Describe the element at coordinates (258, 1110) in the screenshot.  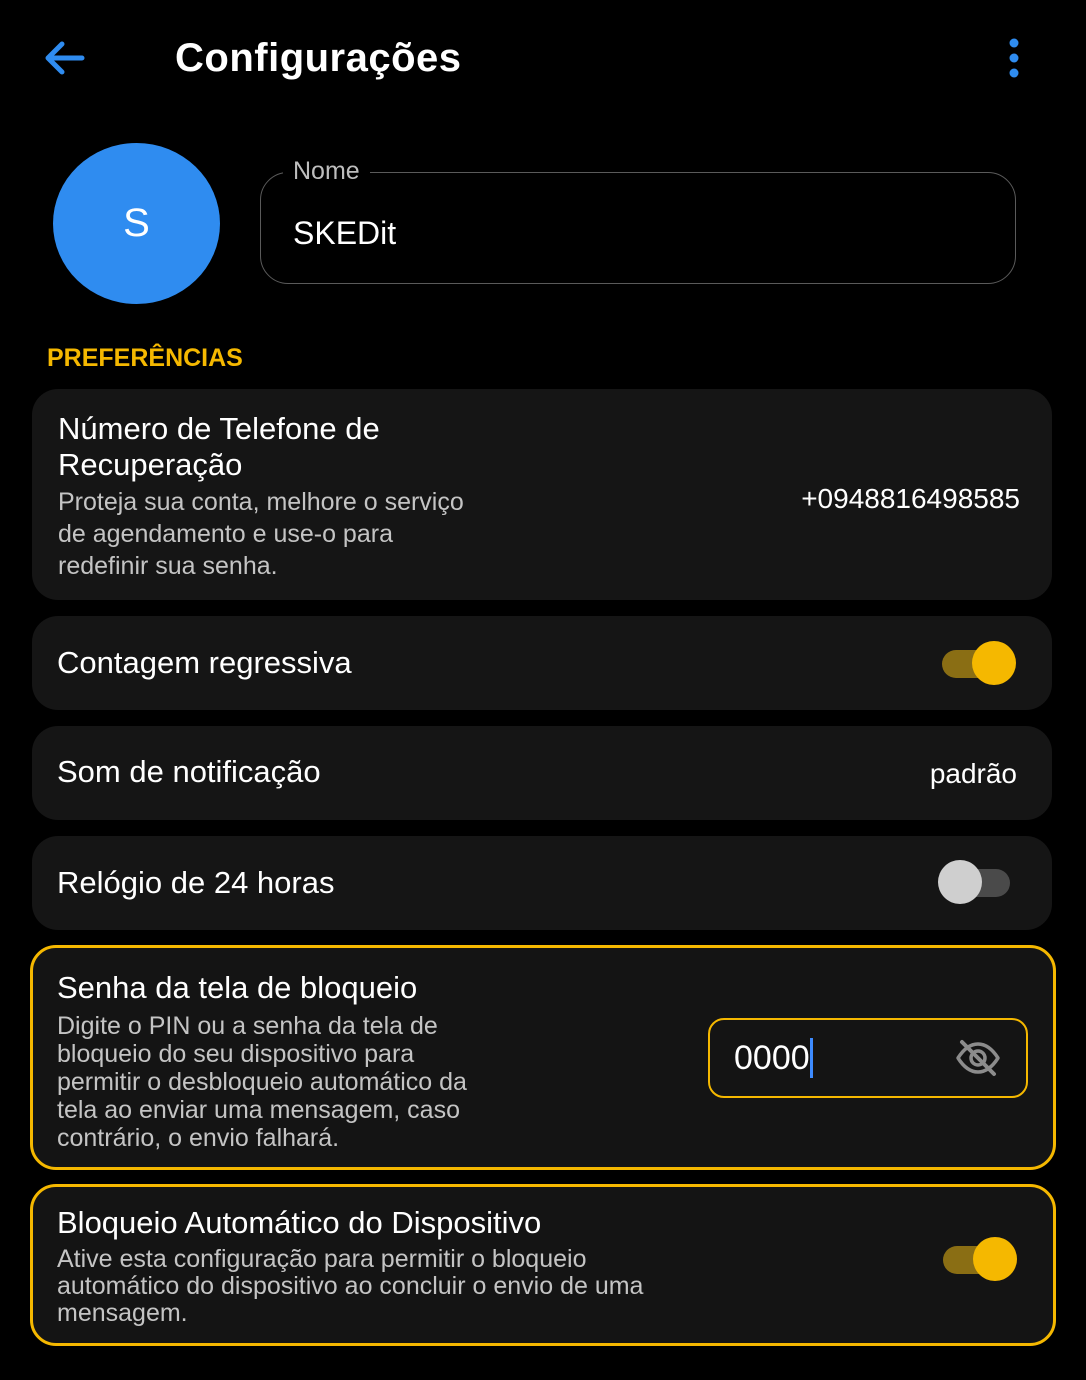
I see `lock-screen-password-desc-line4: tela ao enviar uma mensagem, caso` at that location.